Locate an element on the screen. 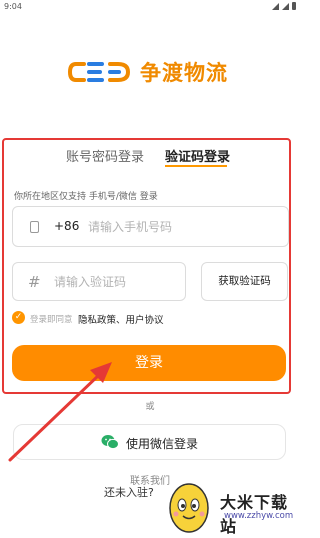  watermark: 大米下载站 www.zzhyw.com is located at coordinates (231, 506).